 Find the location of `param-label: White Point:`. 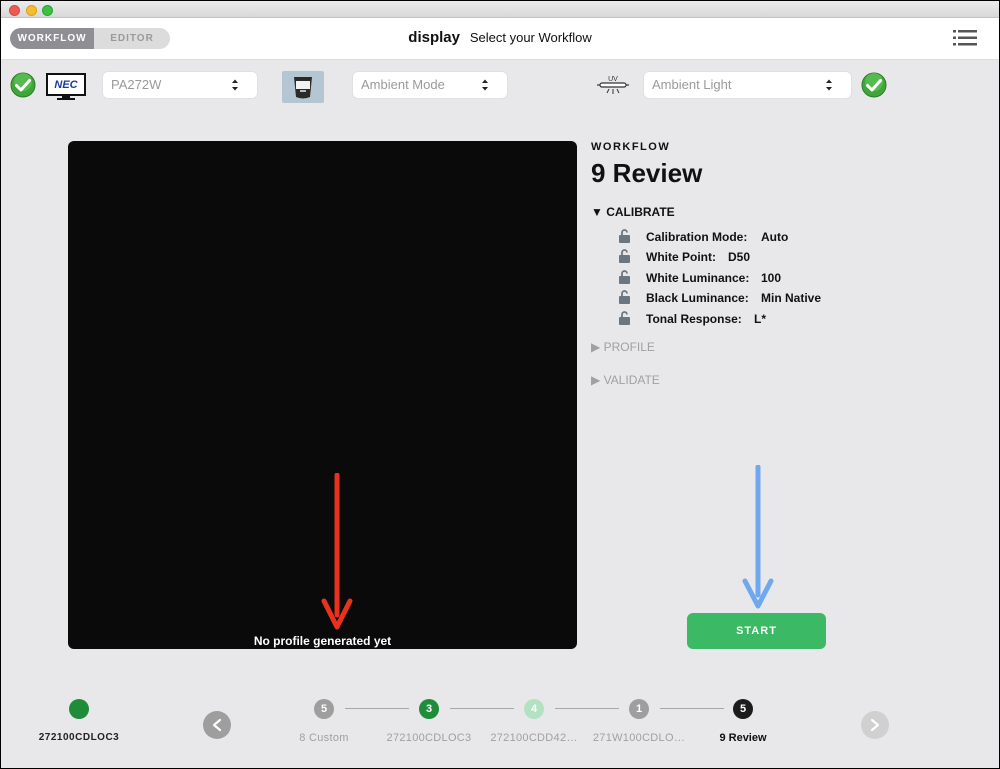

param-label: White Point: is located at coordinates (681, 257).